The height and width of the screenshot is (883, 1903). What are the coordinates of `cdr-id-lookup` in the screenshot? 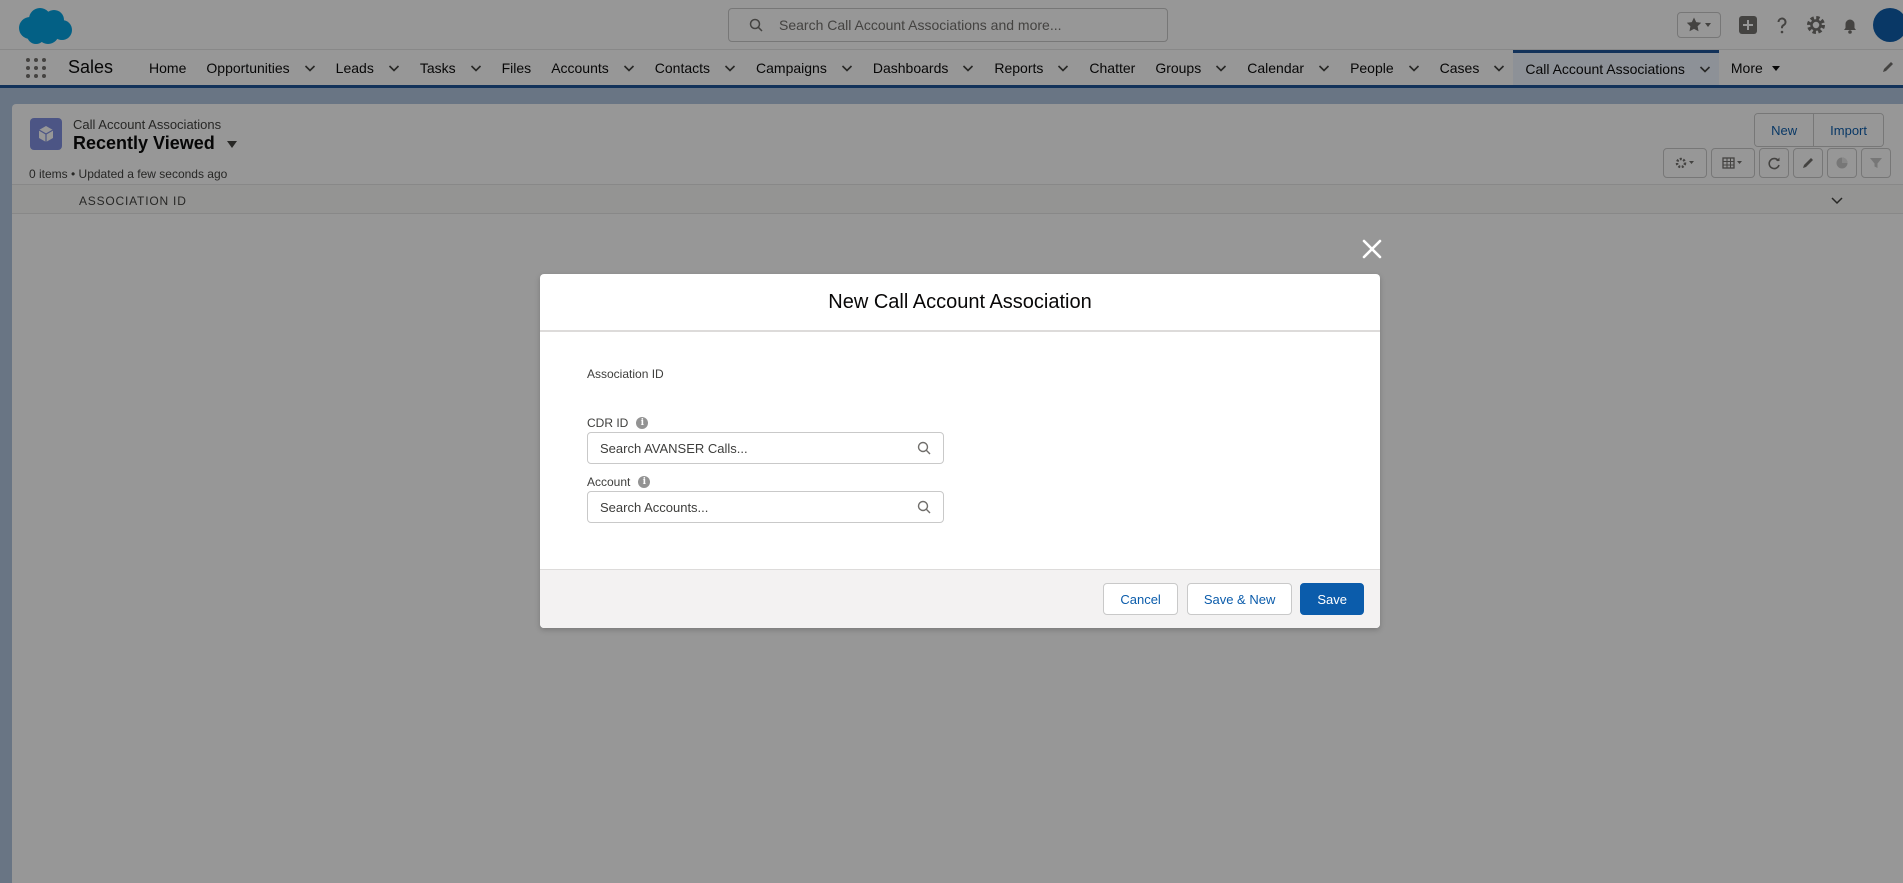 It's located at (765, 448).